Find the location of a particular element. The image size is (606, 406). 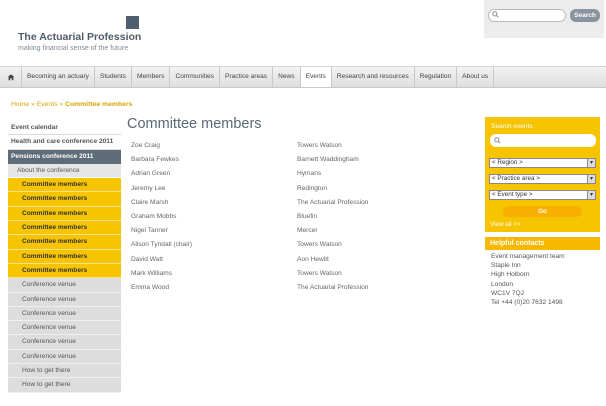

event-type-select-value: < Event type > is located at coordinates (512, 194).